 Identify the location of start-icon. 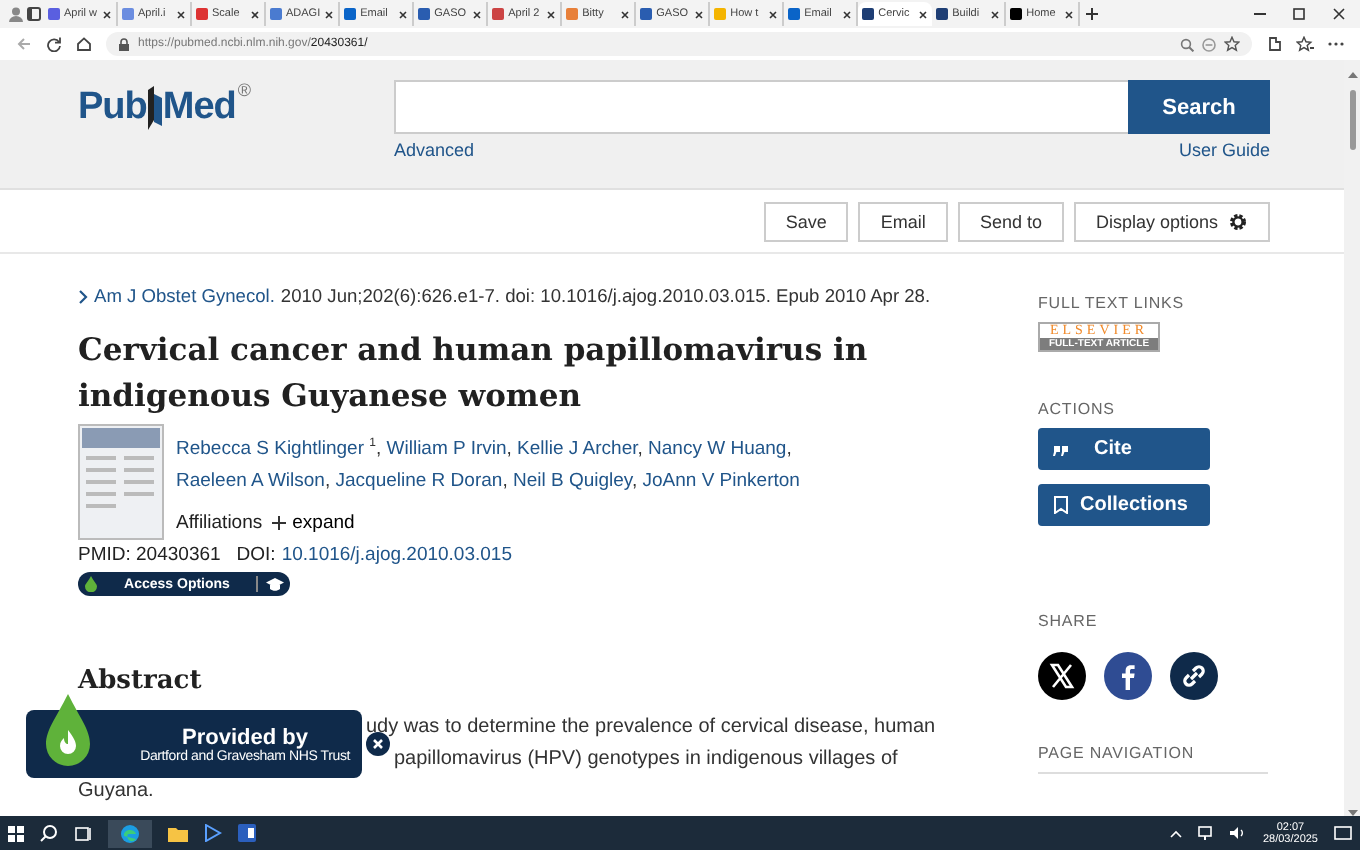
(16, 833).